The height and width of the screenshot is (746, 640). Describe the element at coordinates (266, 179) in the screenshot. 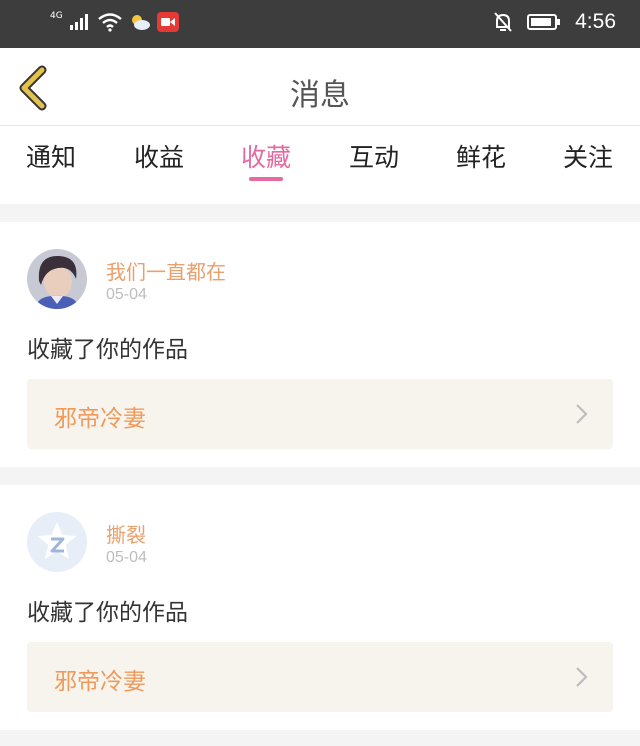

I see `active-tab-indicator` at that location.